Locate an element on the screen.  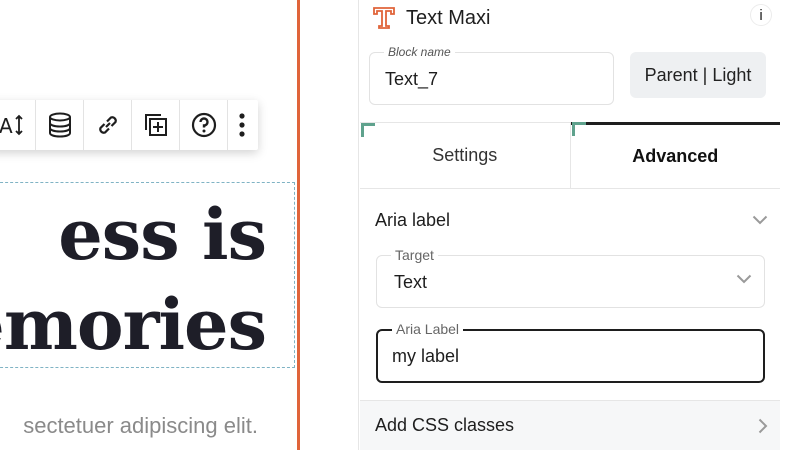
svg-text: A is located at coordinates (6, 126).